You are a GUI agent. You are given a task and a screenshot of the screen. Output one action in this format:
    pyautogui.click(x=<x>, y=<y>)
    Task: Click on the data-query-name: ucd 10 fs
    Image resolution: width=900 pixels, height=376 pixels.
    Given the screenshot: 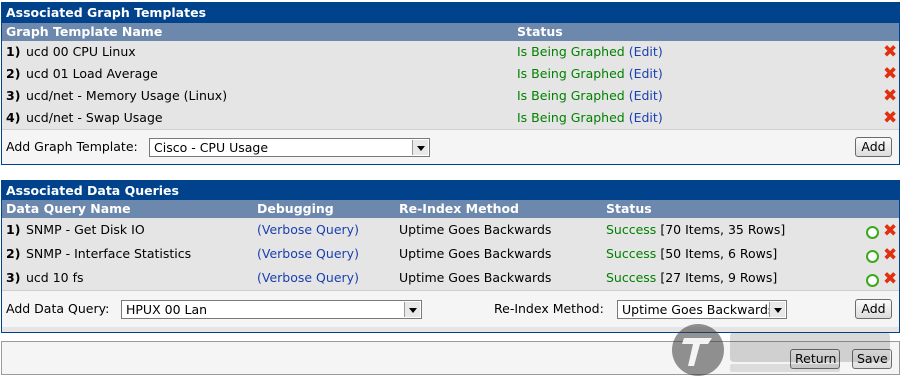 What is the action you would take?
    pyautogui.click(x=55, y=277)
    